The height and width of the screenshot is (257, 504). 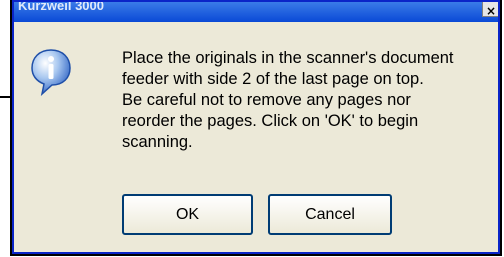 I want to click on info-icon, so click(x=51, y=72).